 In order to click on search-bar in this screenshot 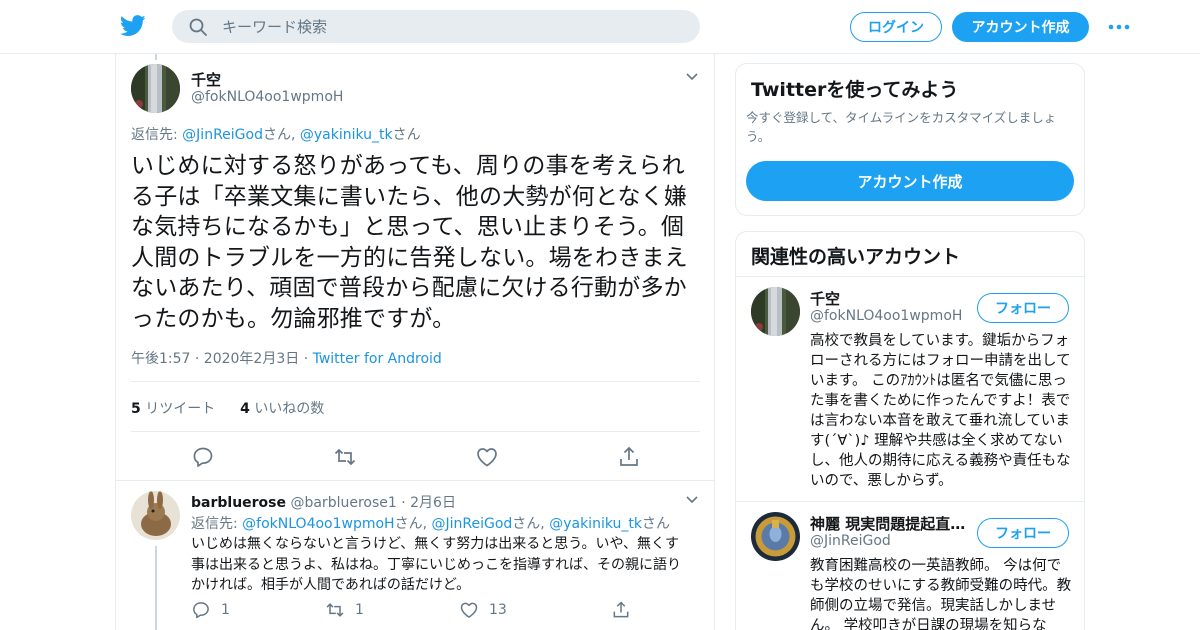, I will do `click(436, 26)`.